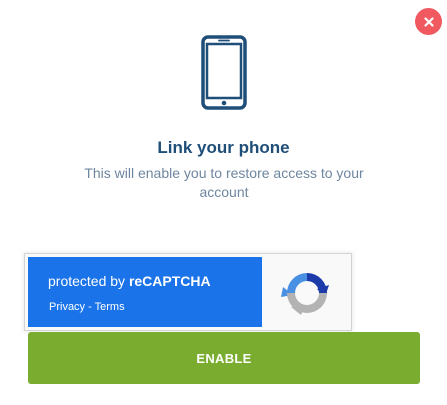  What do you see at coordinates (145, 292) in the screenshot?
I see `recaptcha-info-panel: protected by reCAPTCHA Privacy - Terms` at bounding box center [145, 292].